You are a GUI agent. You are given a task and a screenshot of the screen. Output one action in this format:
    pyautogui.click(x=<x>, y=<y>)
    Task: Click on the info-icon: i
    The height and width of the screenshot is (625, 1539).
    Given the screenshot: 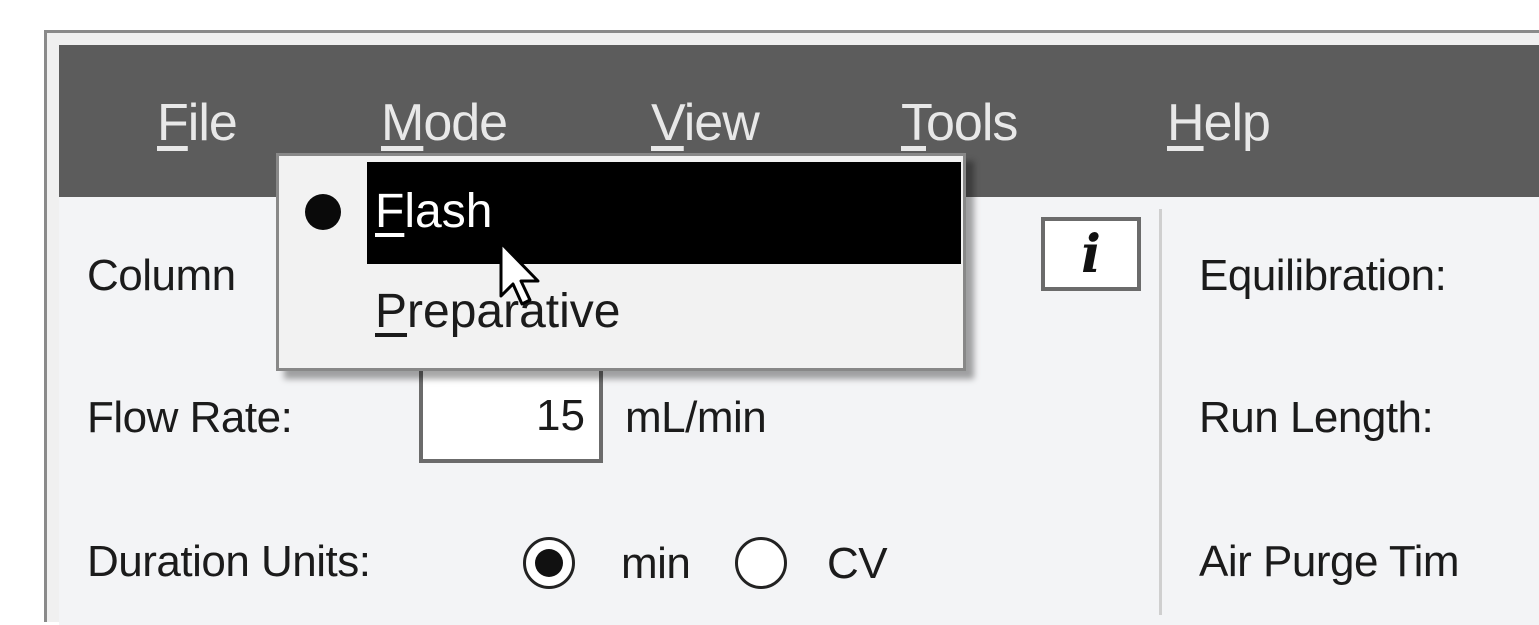 What is the action you would take?
    pyautogui.click(x=1091, y=254)
    